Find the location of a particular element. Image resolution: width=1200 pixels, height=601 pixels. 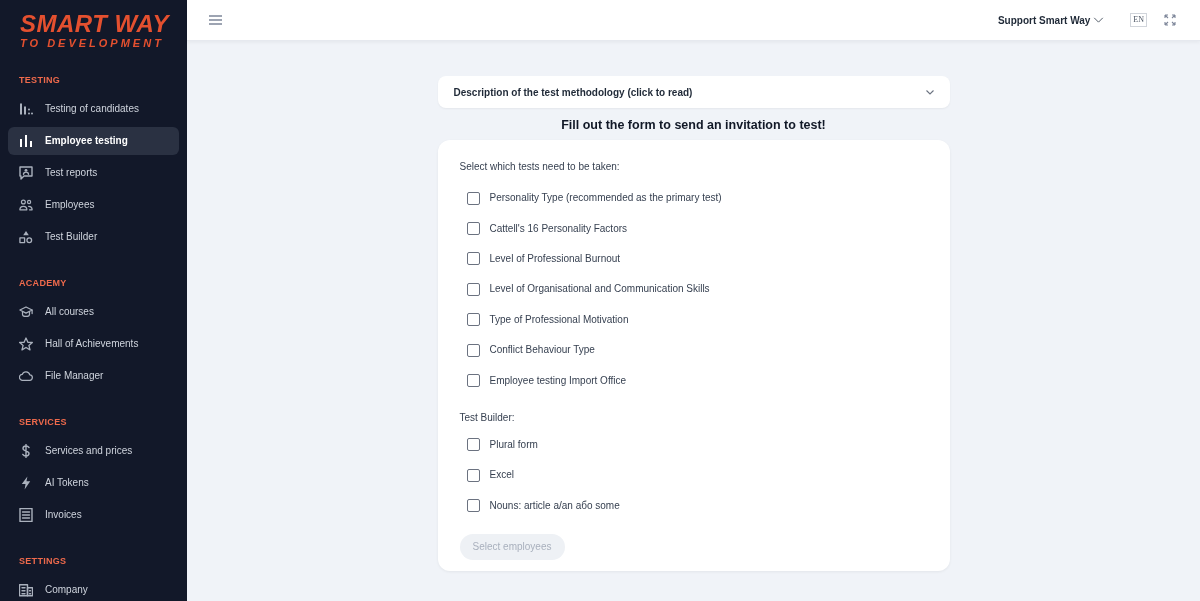

form-heading: Fill out the form to send an invitation to test! is located at coordinates (693, 125).